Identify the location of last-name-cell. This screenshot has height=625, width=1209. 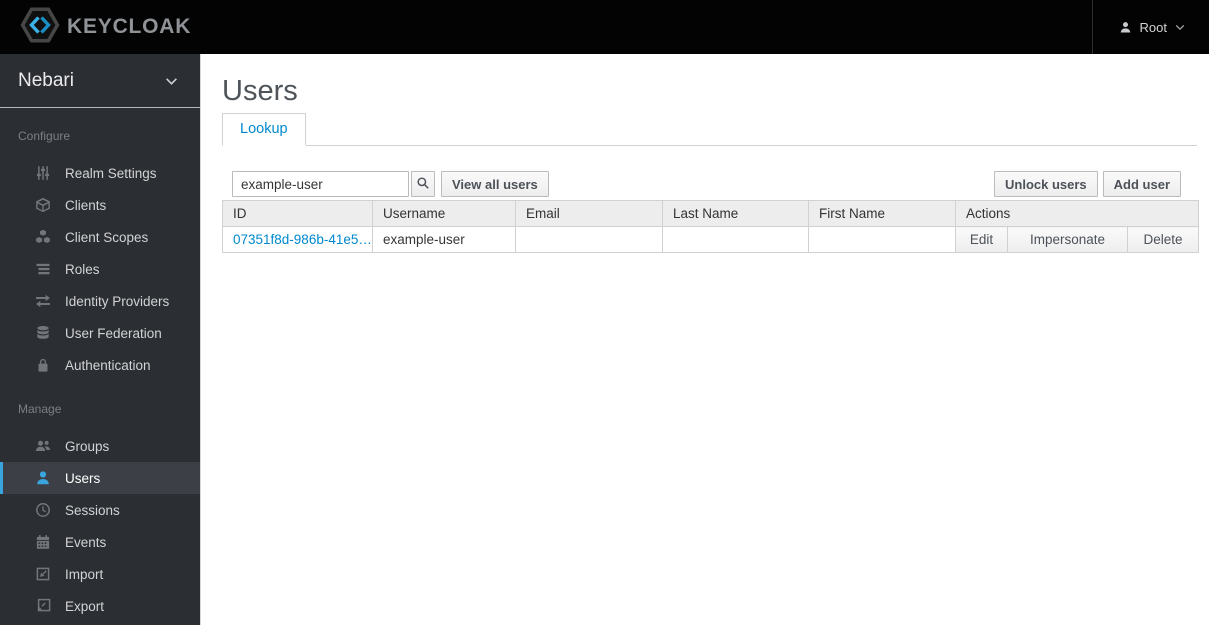
(735, 239).